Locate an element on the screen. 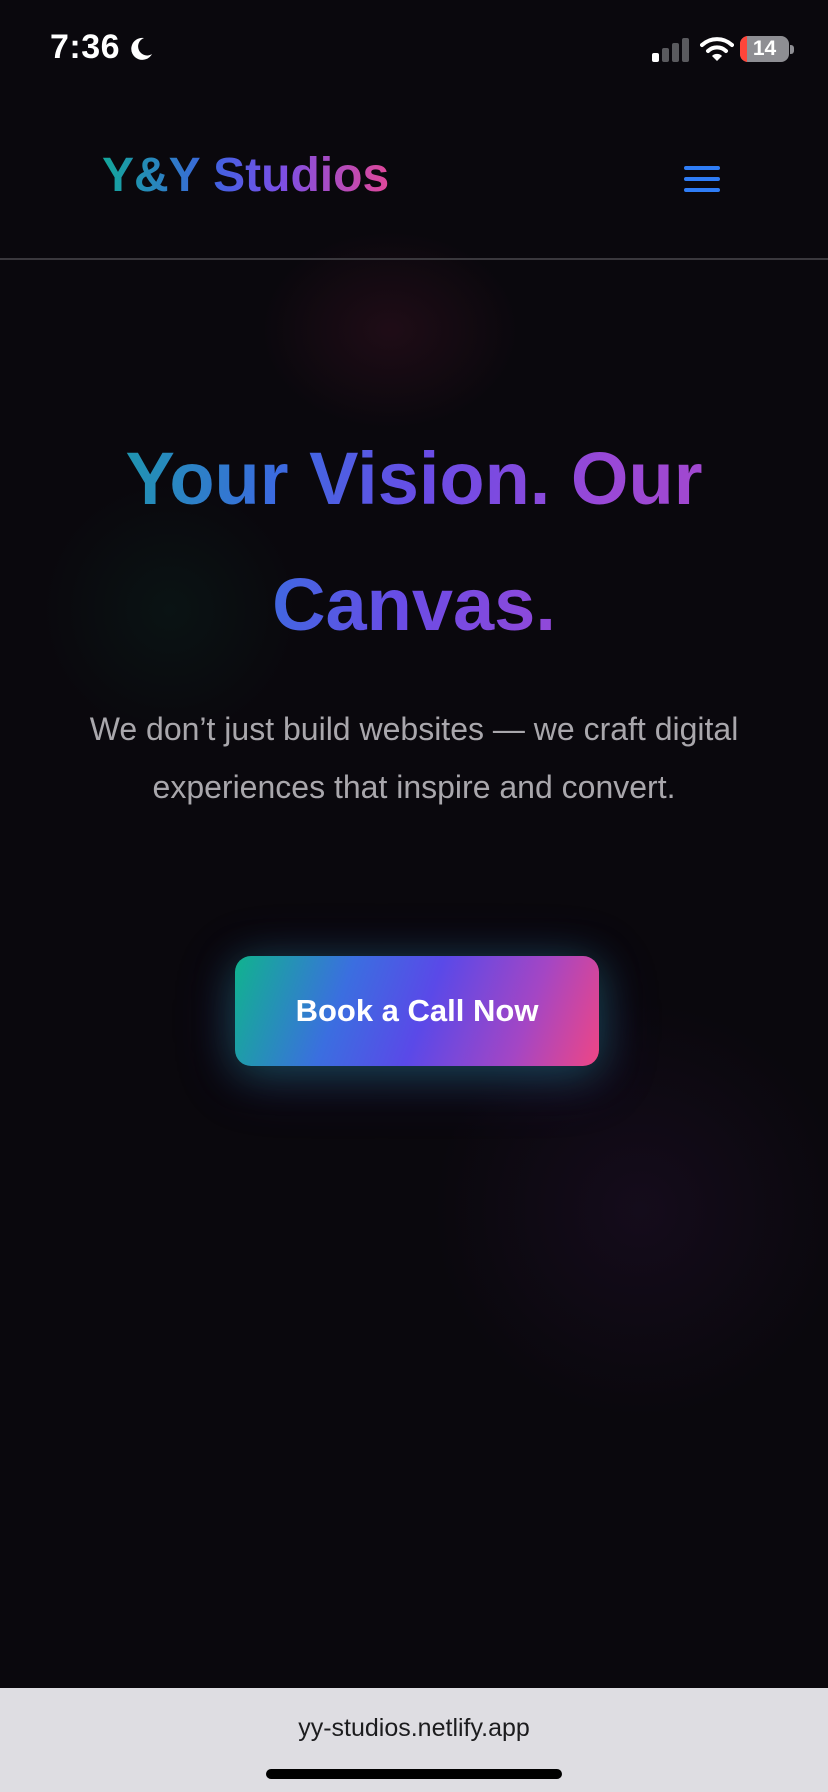  hero-title: Your Vision. Our Canvas. is located at coordinates (414, 542).